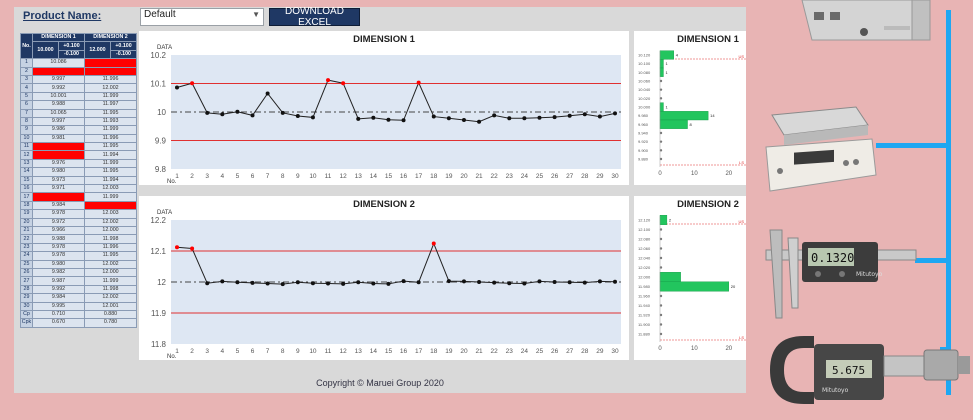  I want to click on row-number: 20, so click(26, 222).